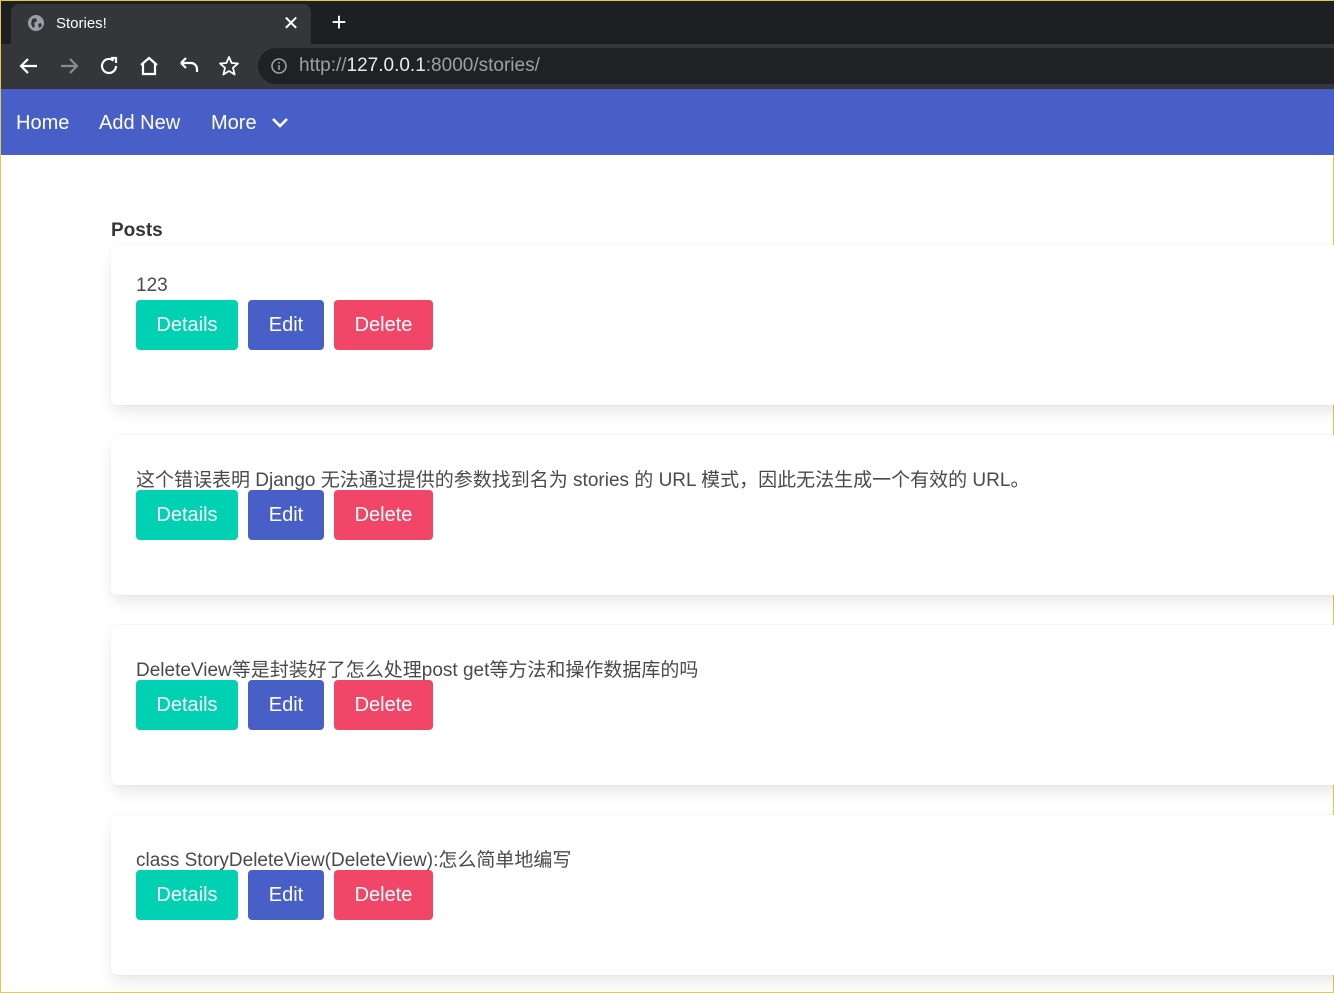 Image resolution: width=1334 pixels, height=993 pixels. What do you see at coordinates (36, 23) in the screenshot?
I see `globe-icon` at bounding box center [36, 23].